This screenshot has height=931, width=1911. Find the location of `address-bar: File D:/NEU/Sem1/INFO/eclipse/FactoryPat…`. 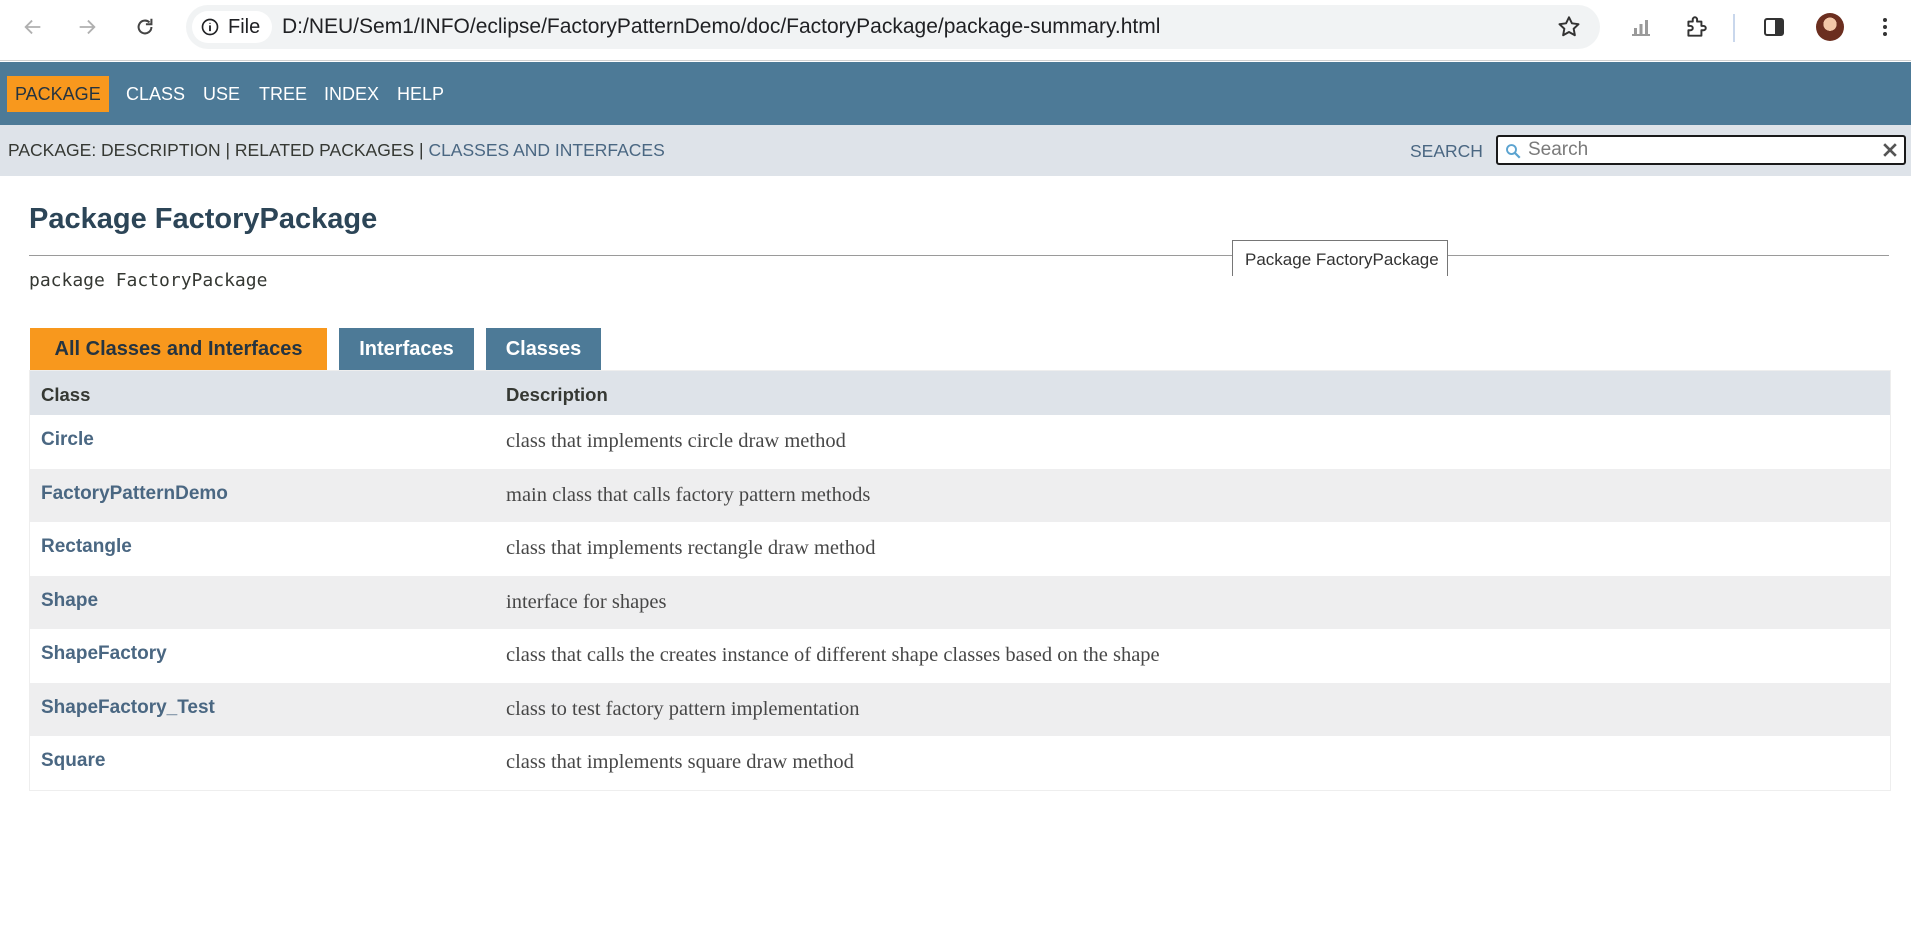

address-bar: File D:/NEU/Sem1/INFO/eclipse/FactoryPat… is located at coordinates (893, 27).